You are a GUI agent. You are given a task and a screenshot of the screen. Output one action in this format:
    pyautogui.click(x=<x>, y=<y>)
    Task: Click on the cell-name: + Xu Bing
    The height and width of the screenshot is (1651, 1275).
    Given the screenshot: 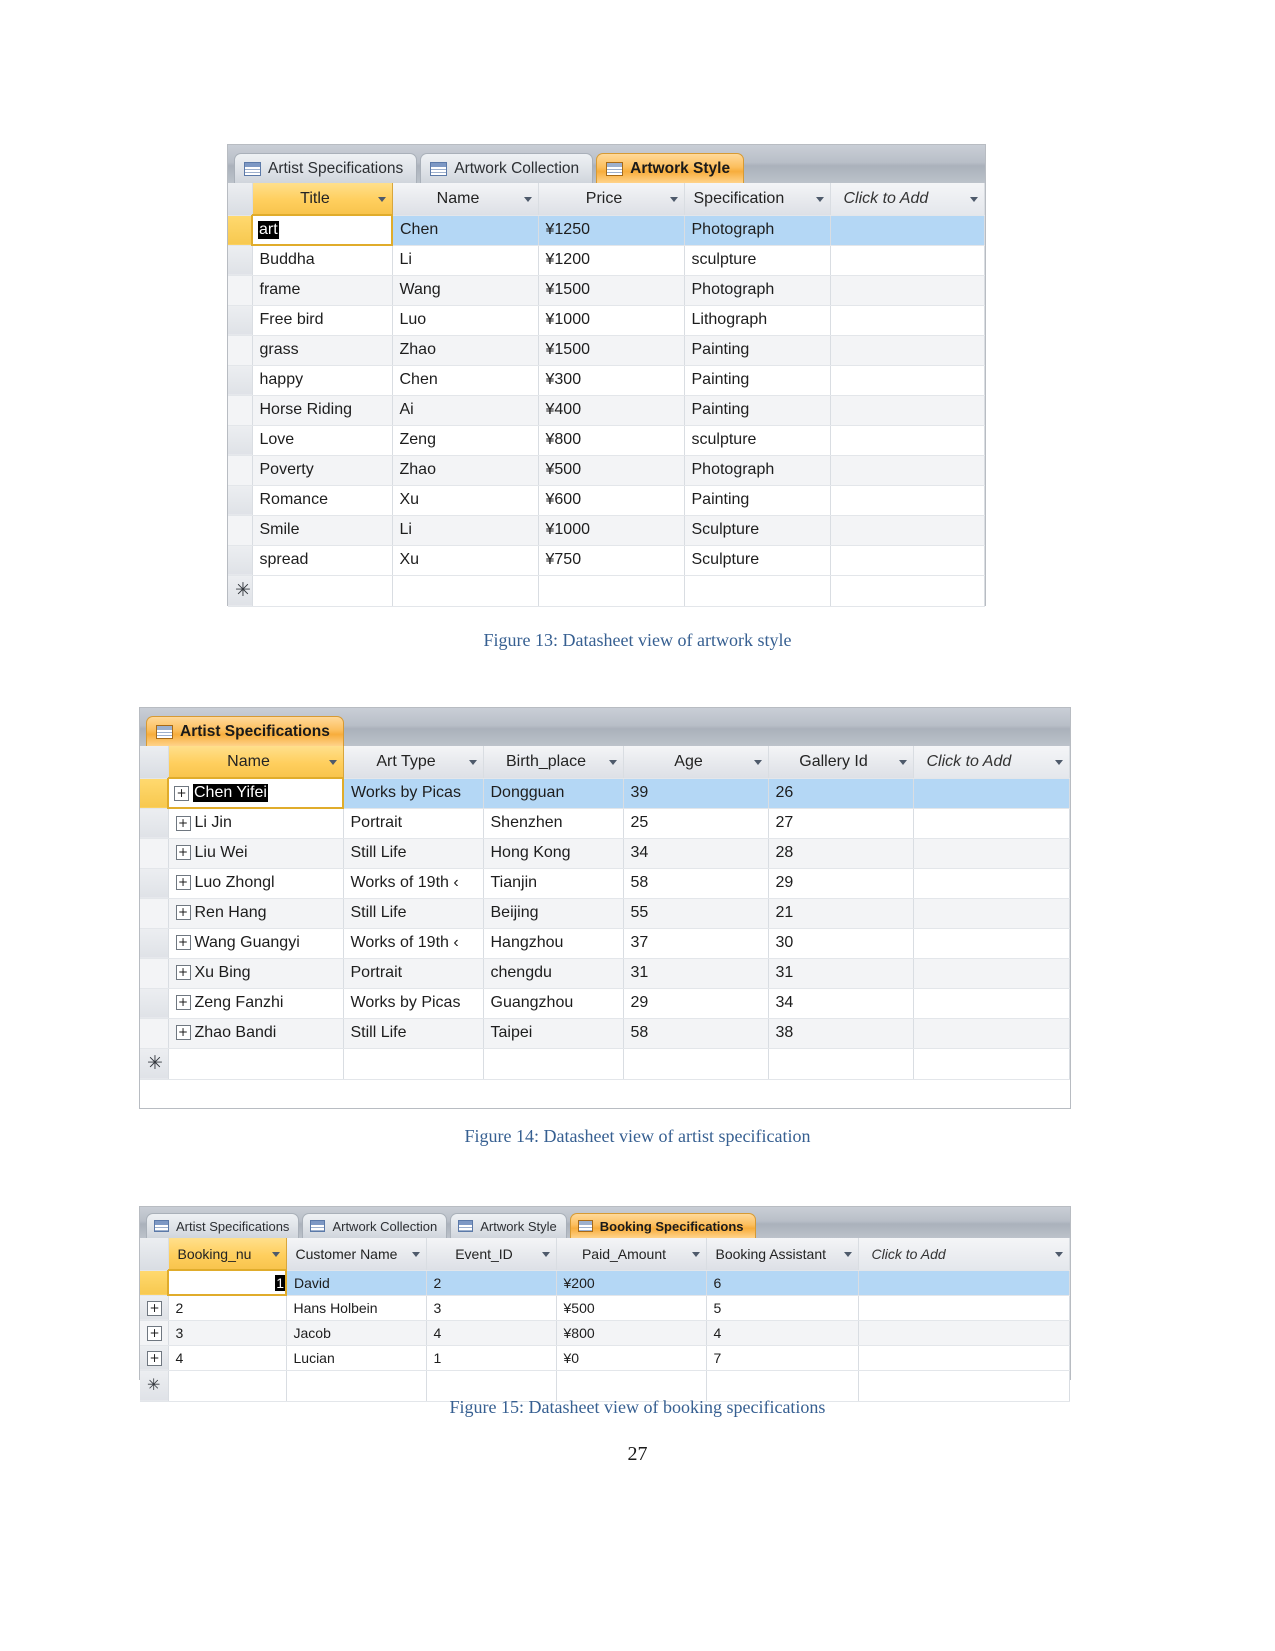 What is the action you would take?
    pyautogui.click(x=256, y=973)
    